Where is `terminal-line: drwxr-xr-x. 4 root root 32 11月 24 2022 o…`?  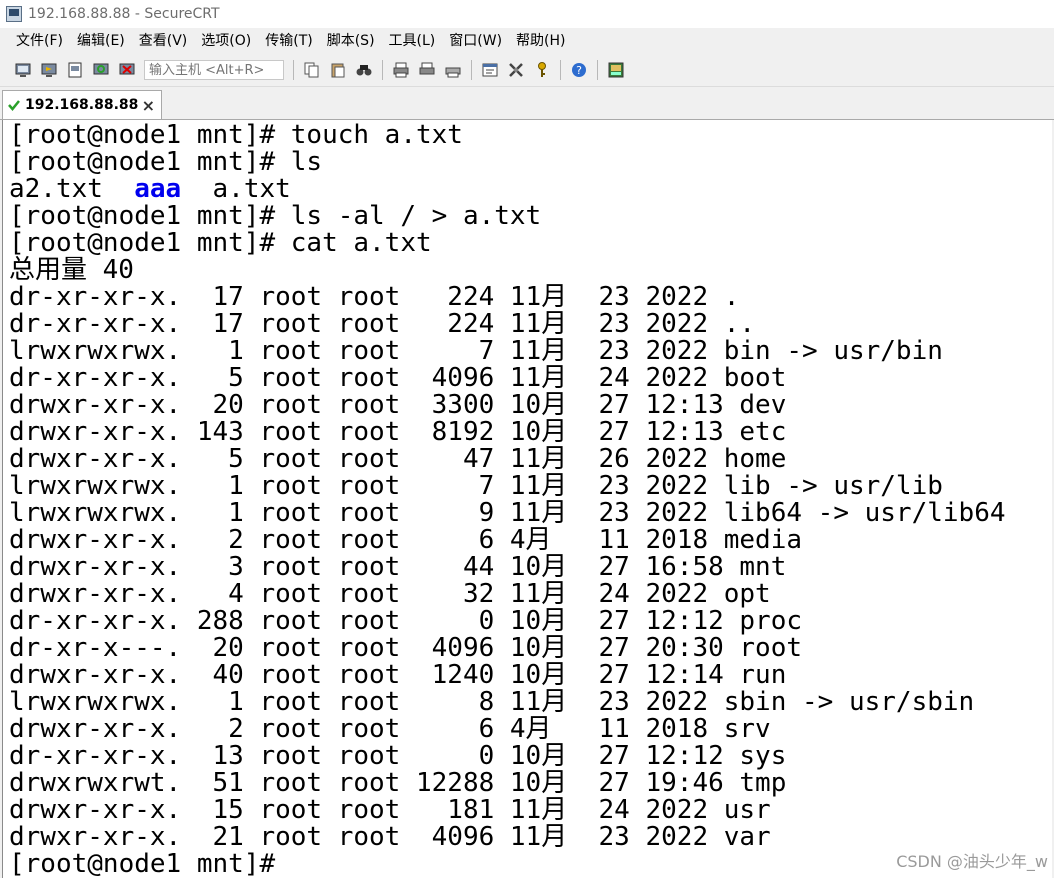 terminal-line: drwxr-xr-x. 4 root root 32 11月 24 2022 o… is located at coordinates (390, 594).